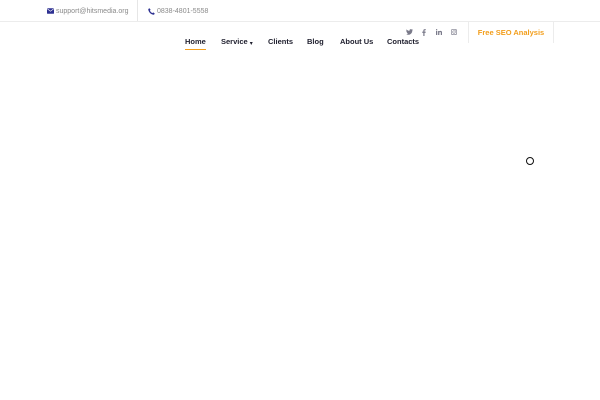 This screenshot has width=600, height=400. What do you see at coordinates (50, 11) in the screenshot?
I see `envelope-icon` at bounding box center [50, 11].